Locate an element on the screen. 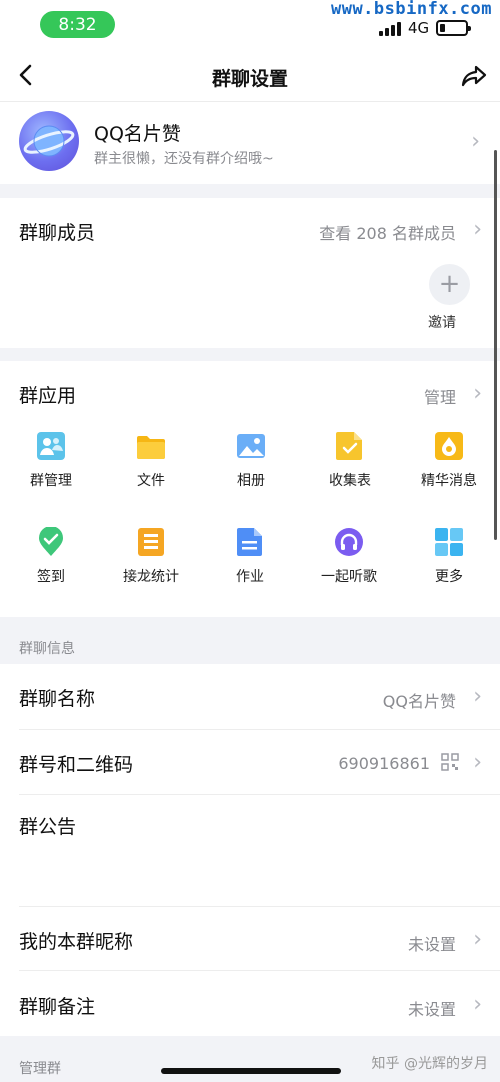 This screenshot has height=1082, width=500. app-checkin: 签到 is located at coordinates (51, 556).